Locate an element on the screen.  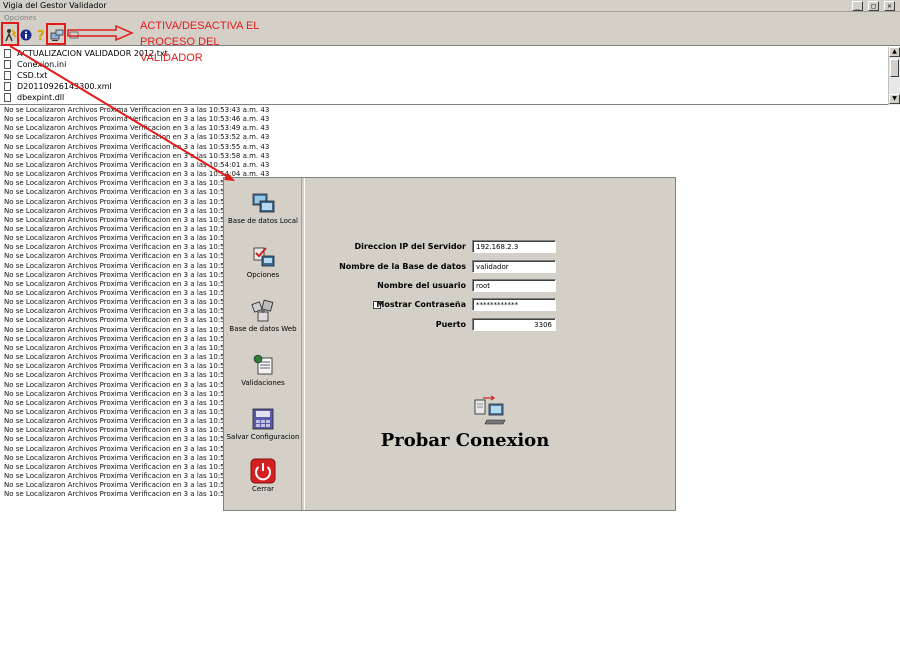
port-field: 3306 is located at coordinates (514, 324).